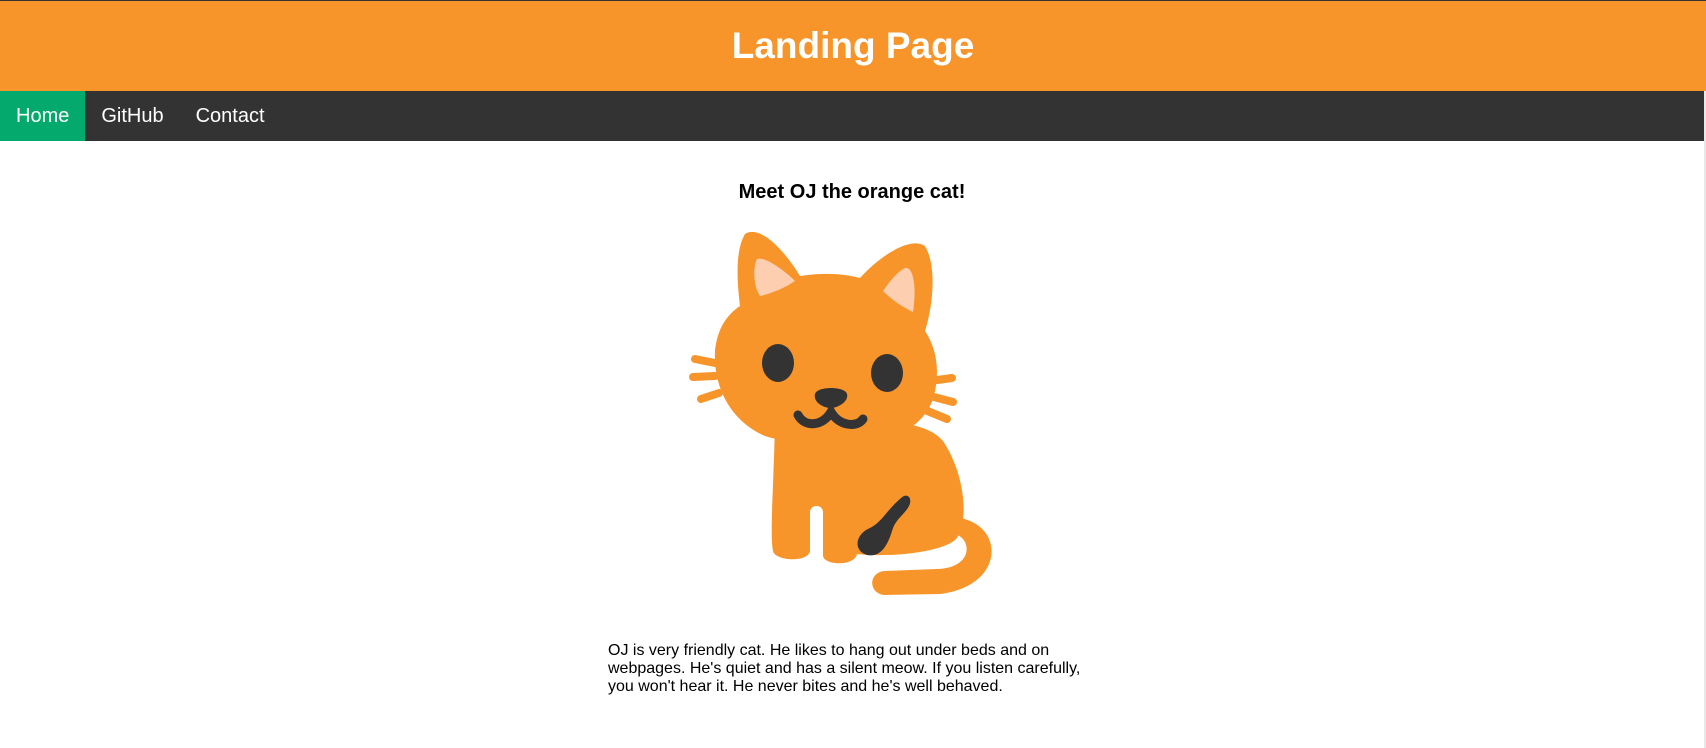  I want to click on cat-eye-left, so click(778, 363).